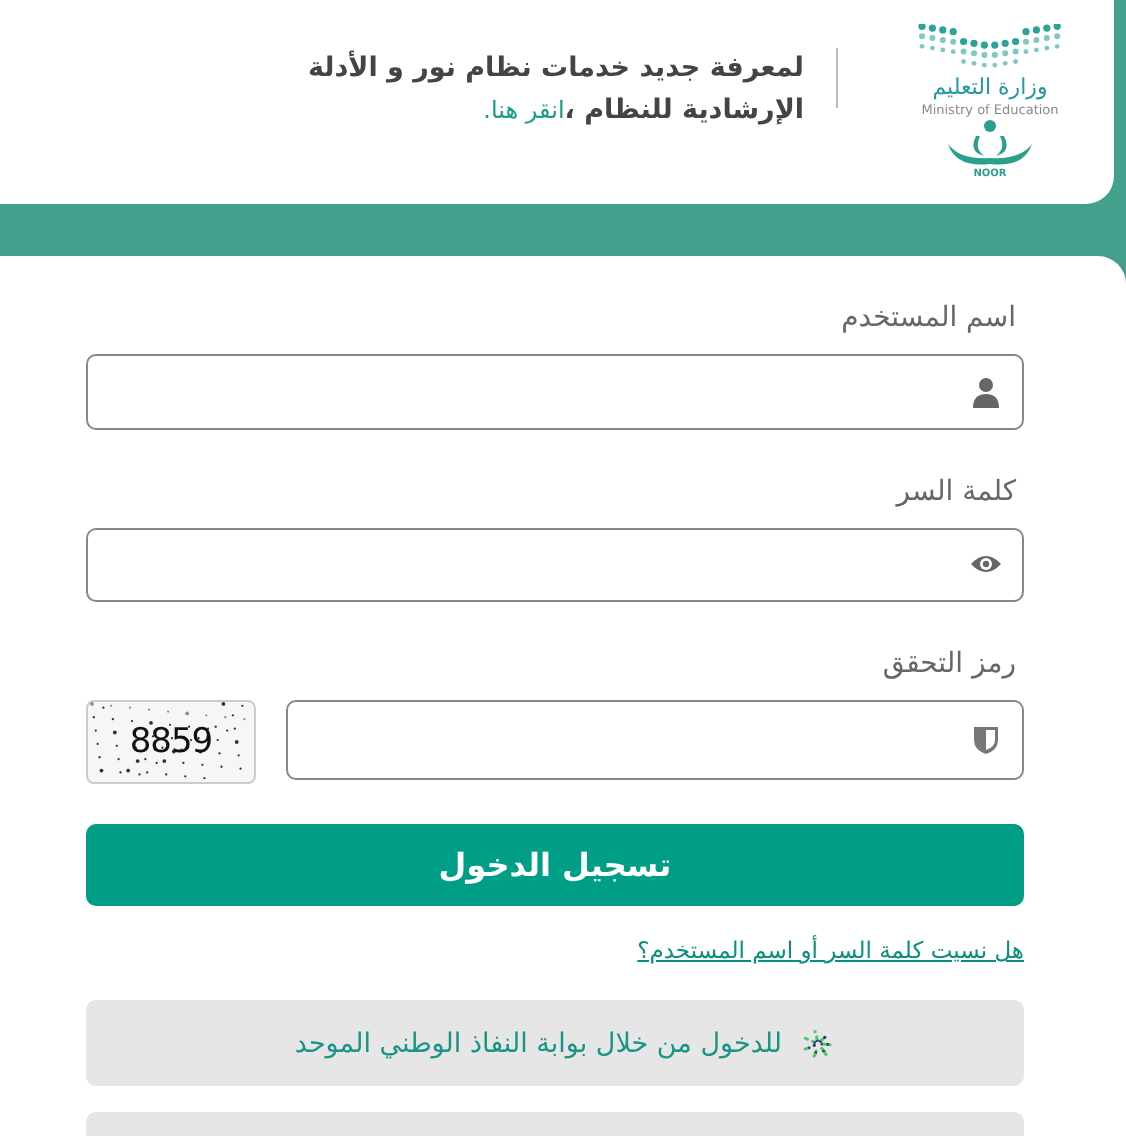 The image size is (1126, 1136). What do you see at coordinates (956, 491) in the screenshot?
I see `password-label: كلمة السر` at bounding box center [956, 491].